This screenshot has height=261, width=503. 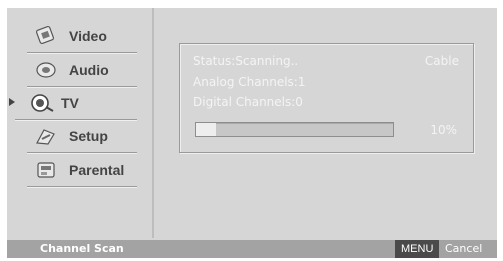 What do you see at coordinates (82, 248) in the screenshot?
I see `page-title: Channel Scan` at bounding box center [82, 248].